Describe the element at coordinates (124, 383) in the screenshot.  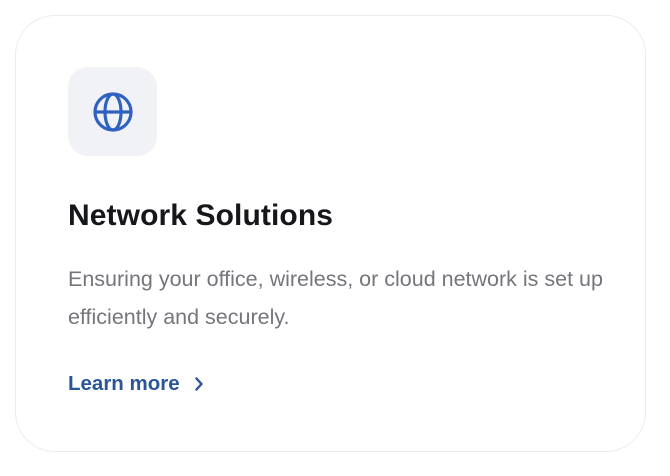
I see `learn-more-label: Learn more` at that location.